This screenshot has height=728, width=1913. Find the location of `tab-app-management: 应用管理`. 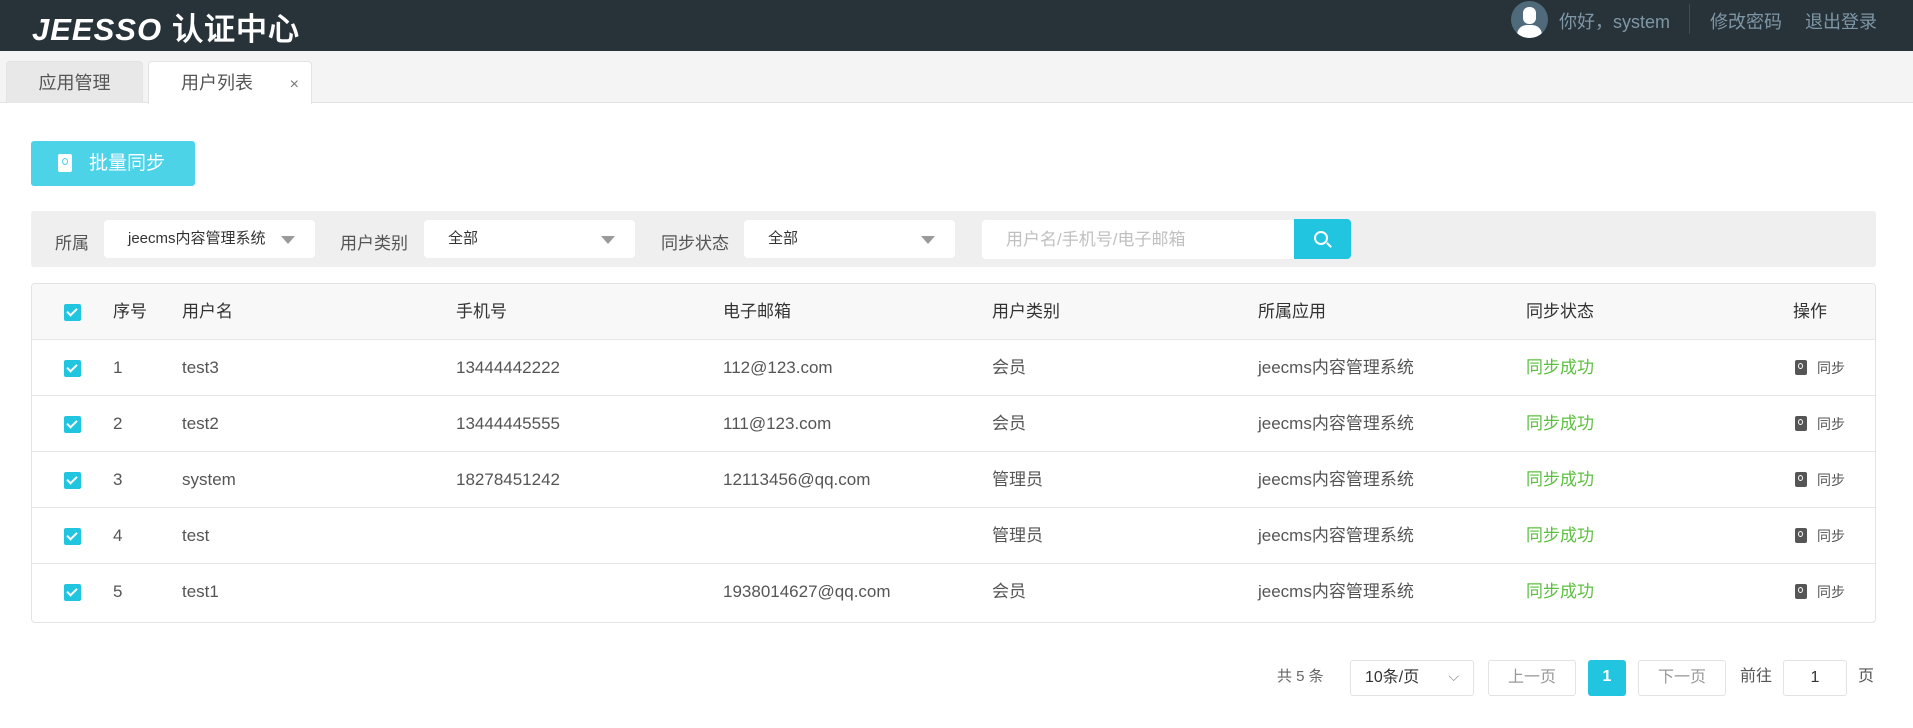

tab-app-management: 应用管理 is located at coordinates (74, 82).